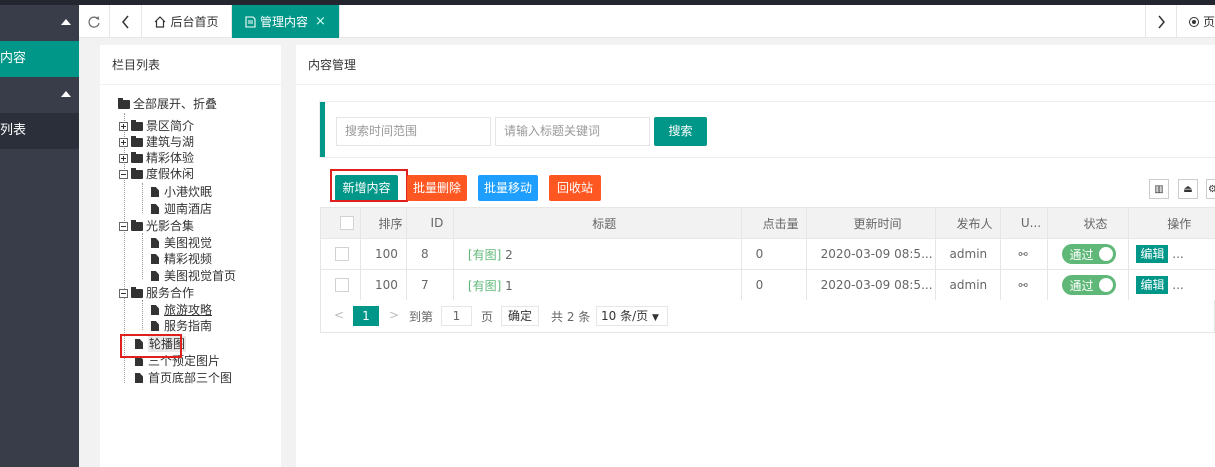 Image resolution: width=1215 pixels, height=467 pixels. What do you see at coordinates (188, 259) in the screenshot?
I see `tree-node-label: 精彩视频` at bounding box center [188, 259].